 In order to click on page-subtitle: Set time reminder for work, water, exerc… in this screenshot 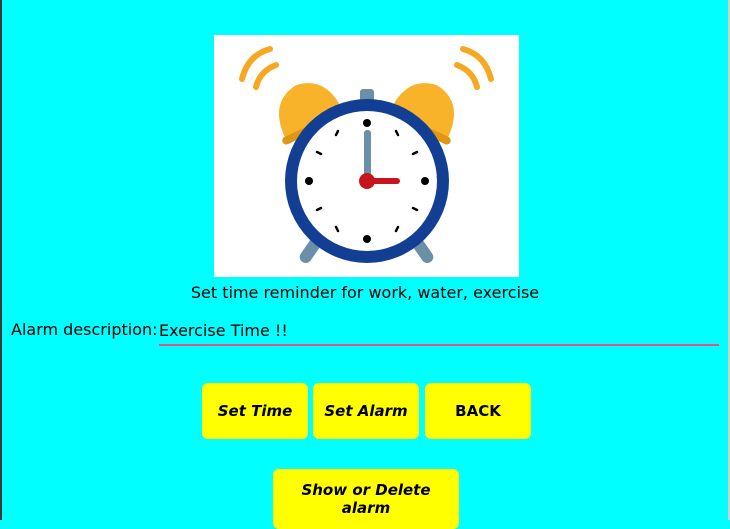, I will do `click(365, 292)`.